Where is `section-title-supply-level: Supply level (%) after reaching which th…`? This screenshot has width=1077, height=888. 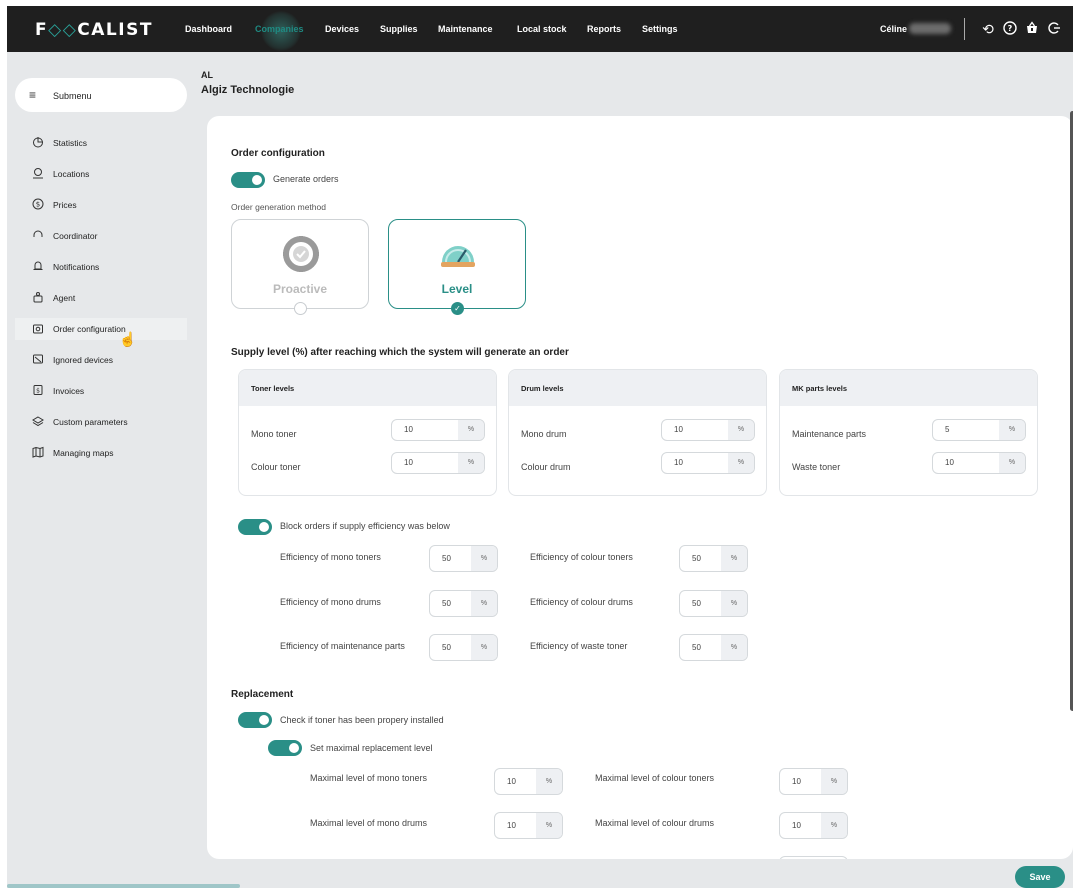
section-title-supply-level: Supply level (%) after reaching which th… is located at coordinates (400, 352).